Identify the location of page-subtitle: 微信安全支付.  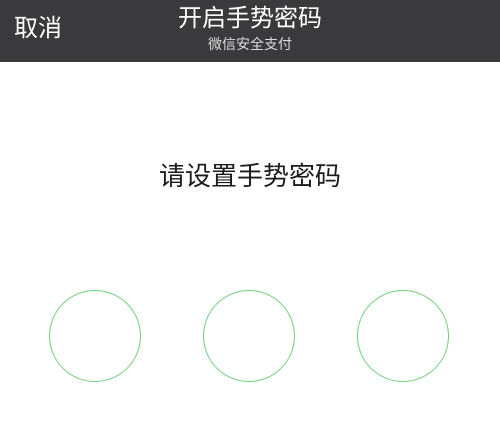
(250, 45).